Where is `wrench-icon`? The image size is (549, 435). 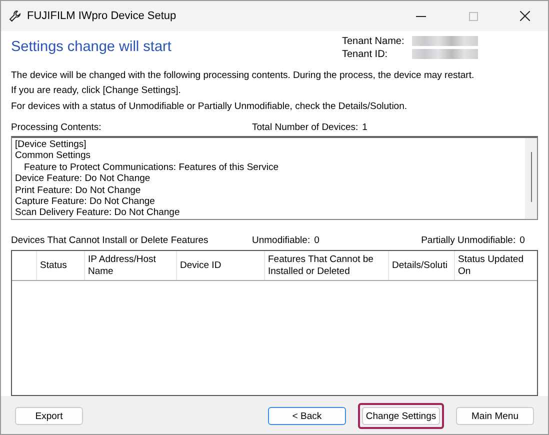 wrench-icon is located at coordinates (15, 16).